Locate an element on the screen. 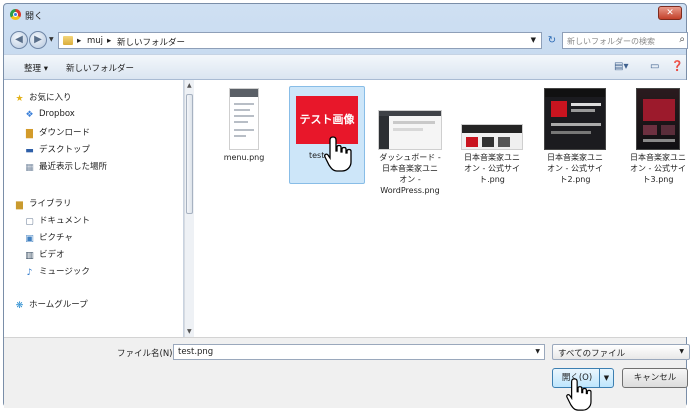  breadcrumb-new-folder: 新しいフォルダー is located at coordinates (151, 42).